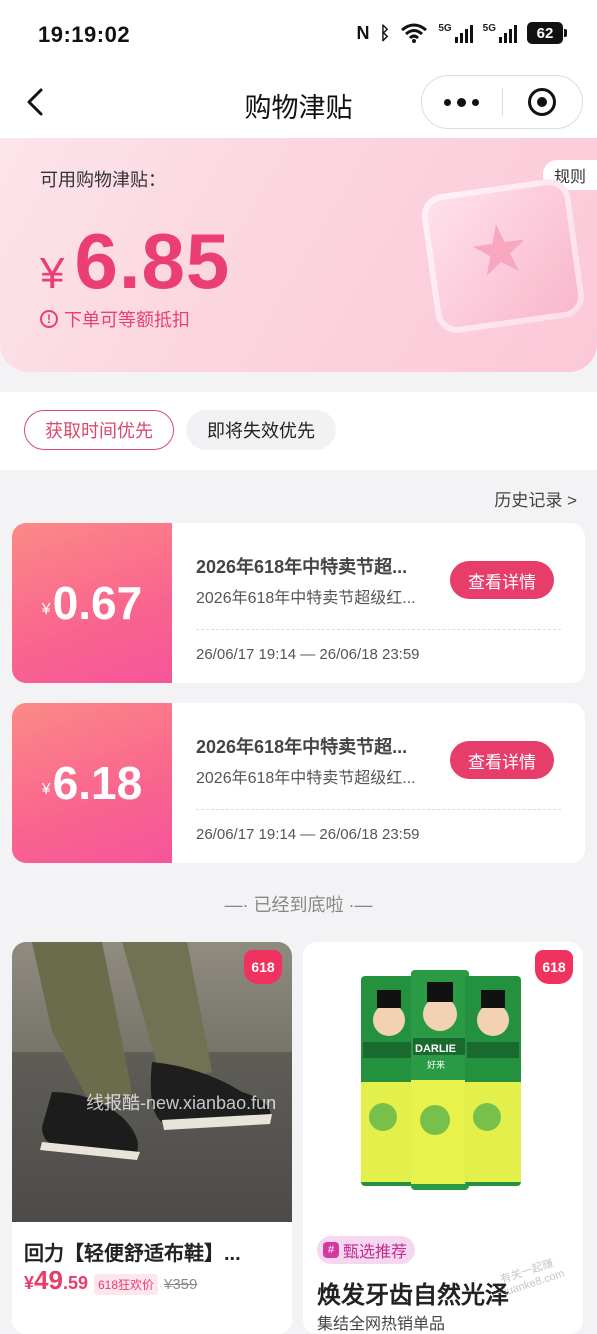 This screenshot has width=597, height=1334. What do you see at coordinates (125, 1284) in the screenshot?
I see `price-tag: 618狂欢价` at bounding box center [125, 1284].